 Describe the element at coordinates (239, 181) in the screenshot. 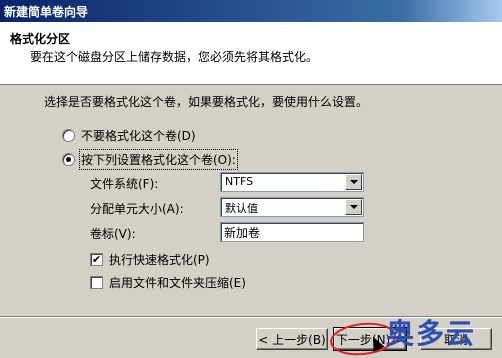

I see `filesystem-value: NTFS` at that location.